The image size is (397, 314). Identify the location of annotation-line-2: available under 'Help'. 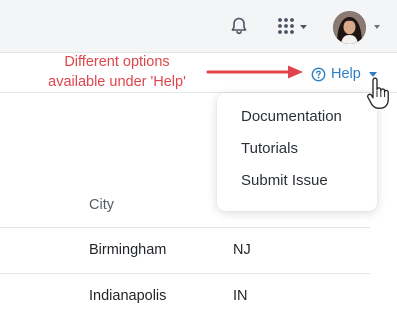
(117, 82).